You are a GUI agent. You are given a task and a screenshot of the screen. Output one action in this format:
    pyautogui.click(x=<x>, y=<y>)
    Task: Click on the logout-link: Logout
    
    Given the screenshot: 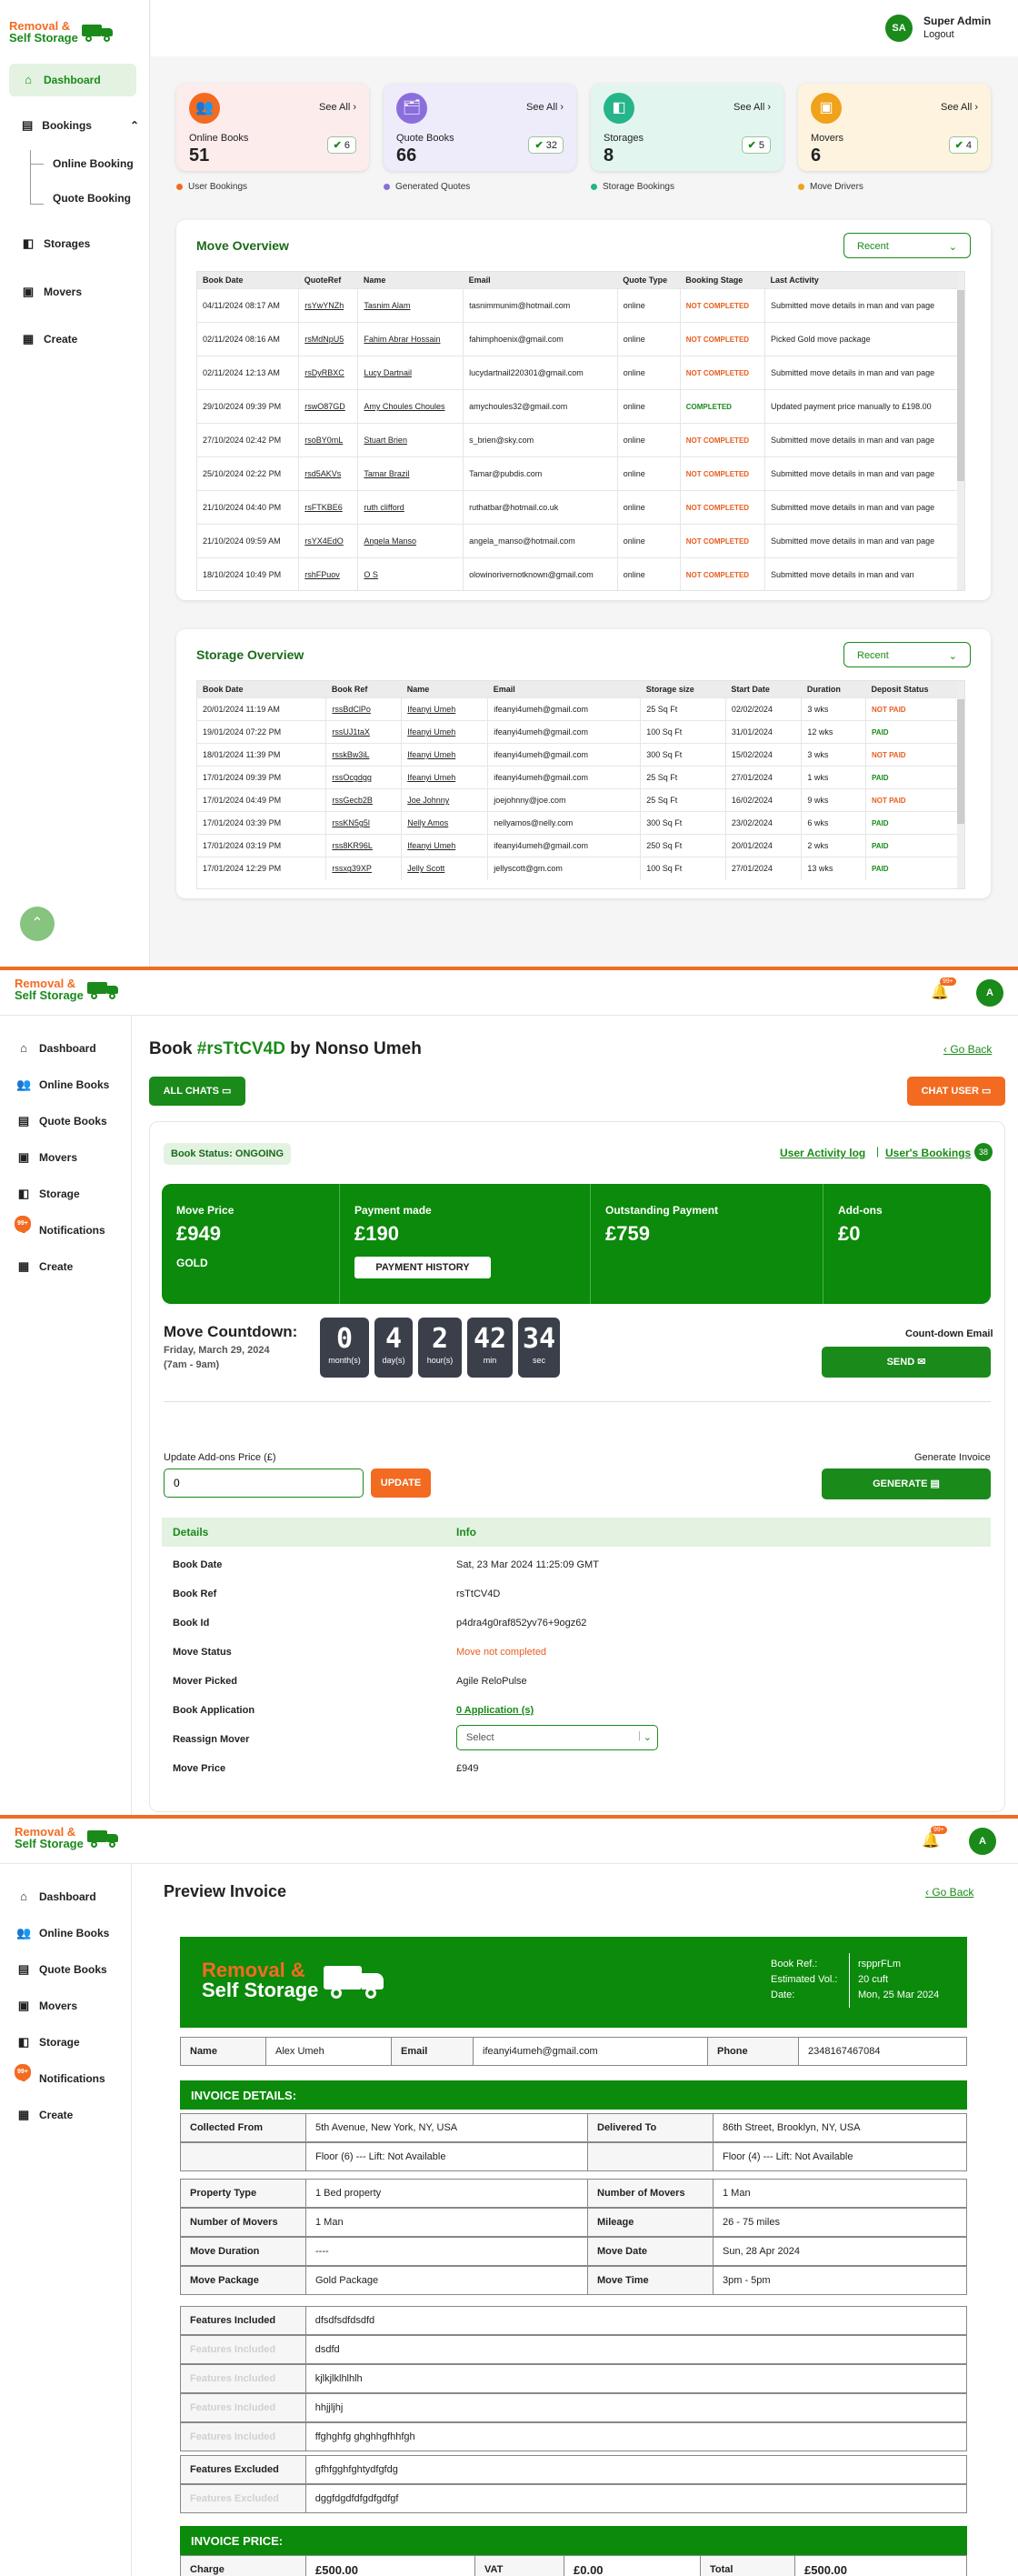 What is the action you would take?
    pyautogui.click(x=939, y=34)
    